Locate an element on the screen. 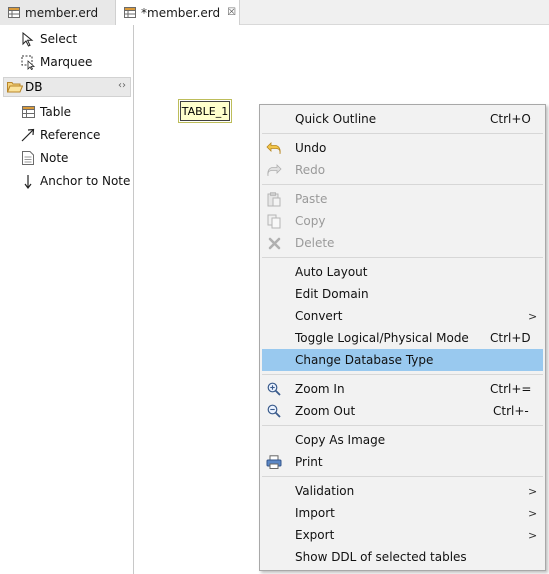 This screenshot has height=574, width=549. menu-item-print: Print is located at coordinates (402, 462).